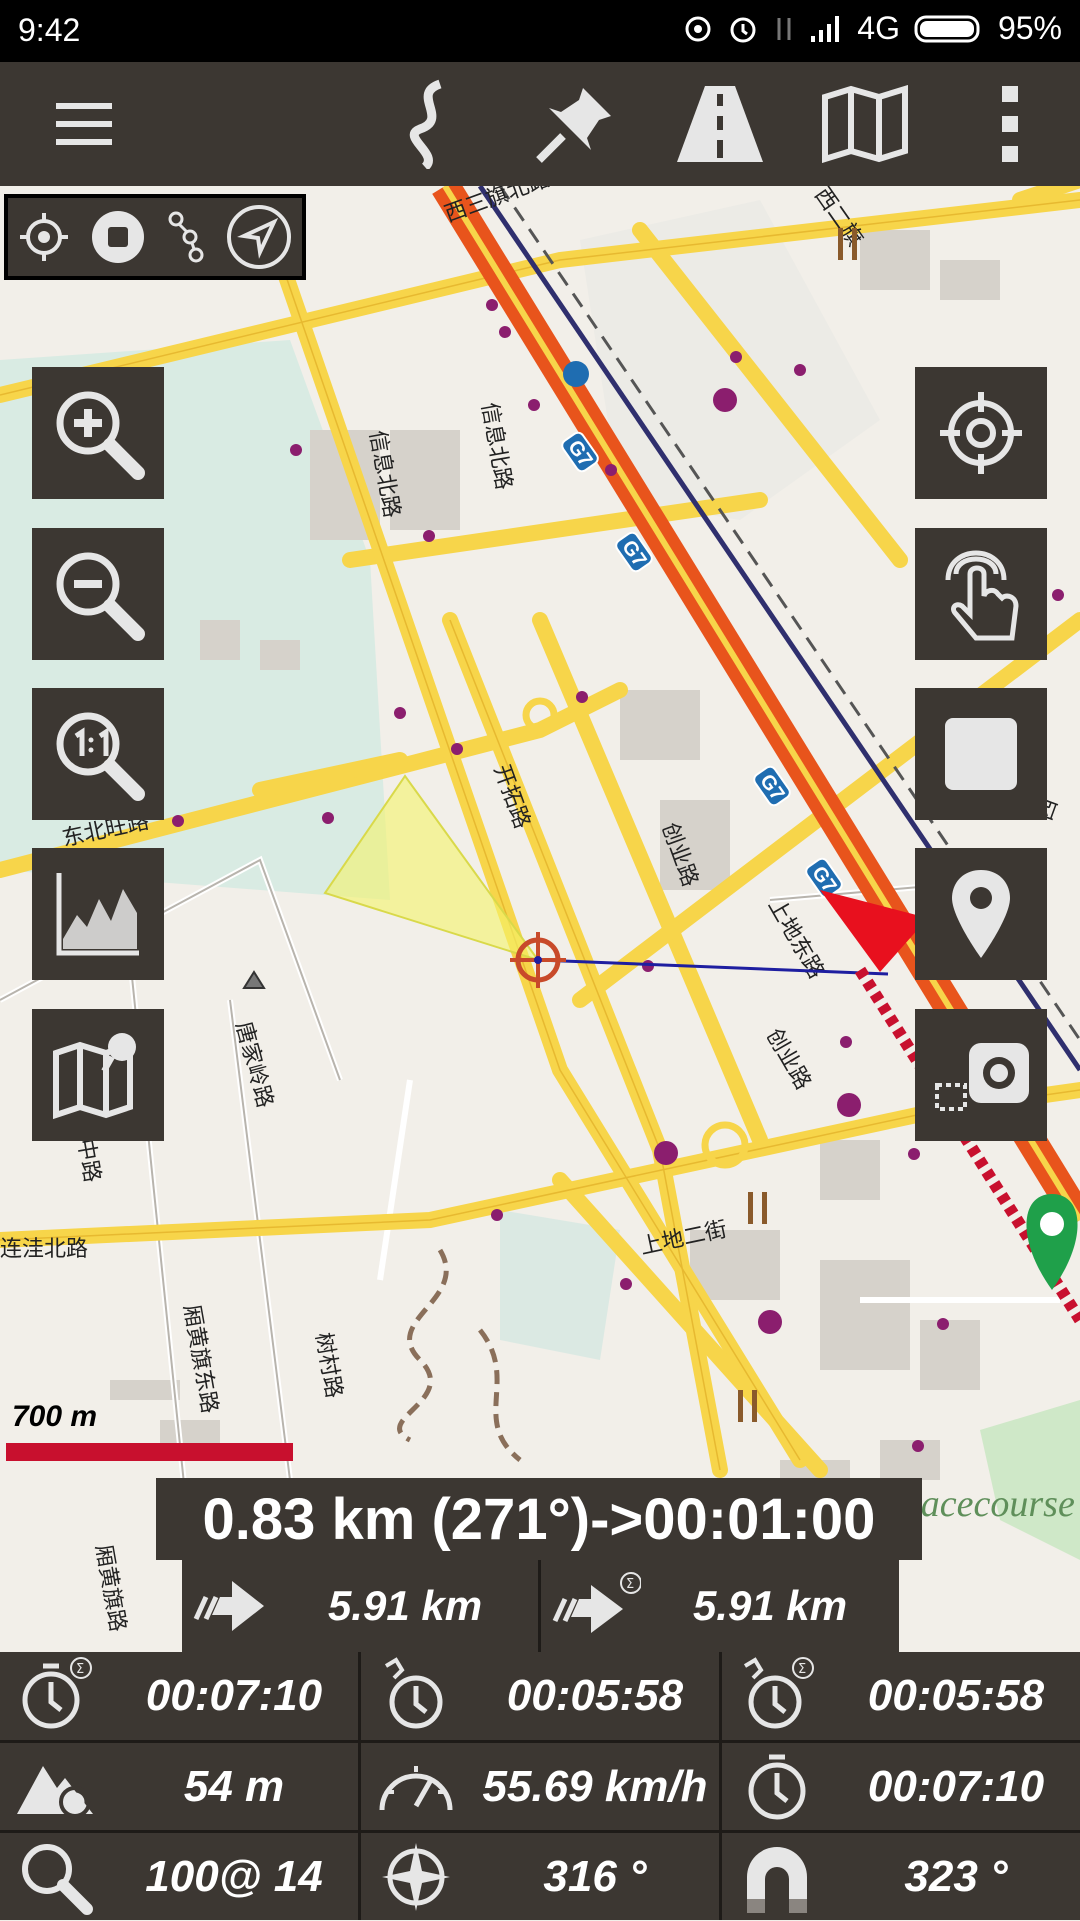 Image resolution: width=1080 pixels, height=1921 pixels. I want to click on pushpin-icon, so click(573, 125).